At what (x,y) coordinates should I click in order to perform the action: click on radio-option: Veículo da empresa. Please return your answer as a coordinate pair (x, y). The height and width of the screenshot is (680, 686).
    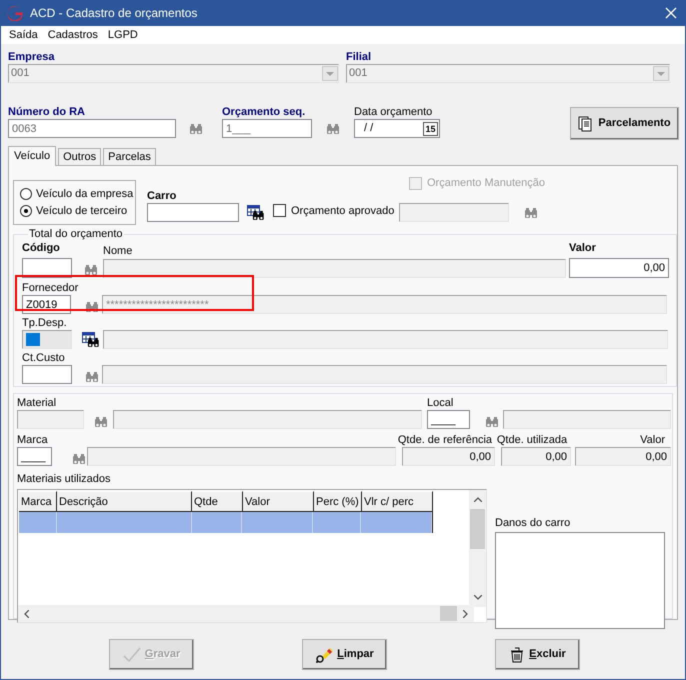
    Looking at the image, I should click on (77, 194).